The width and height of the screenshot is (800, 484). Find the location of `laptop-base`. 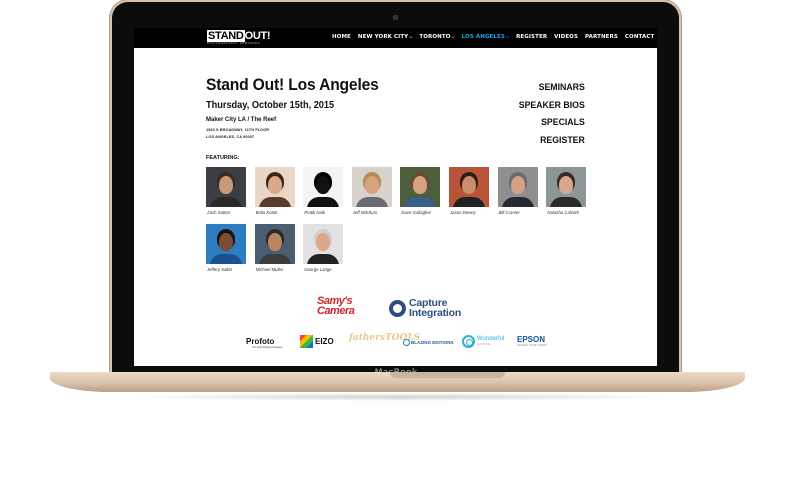

laptop-base is located at coordinates (397, 382).